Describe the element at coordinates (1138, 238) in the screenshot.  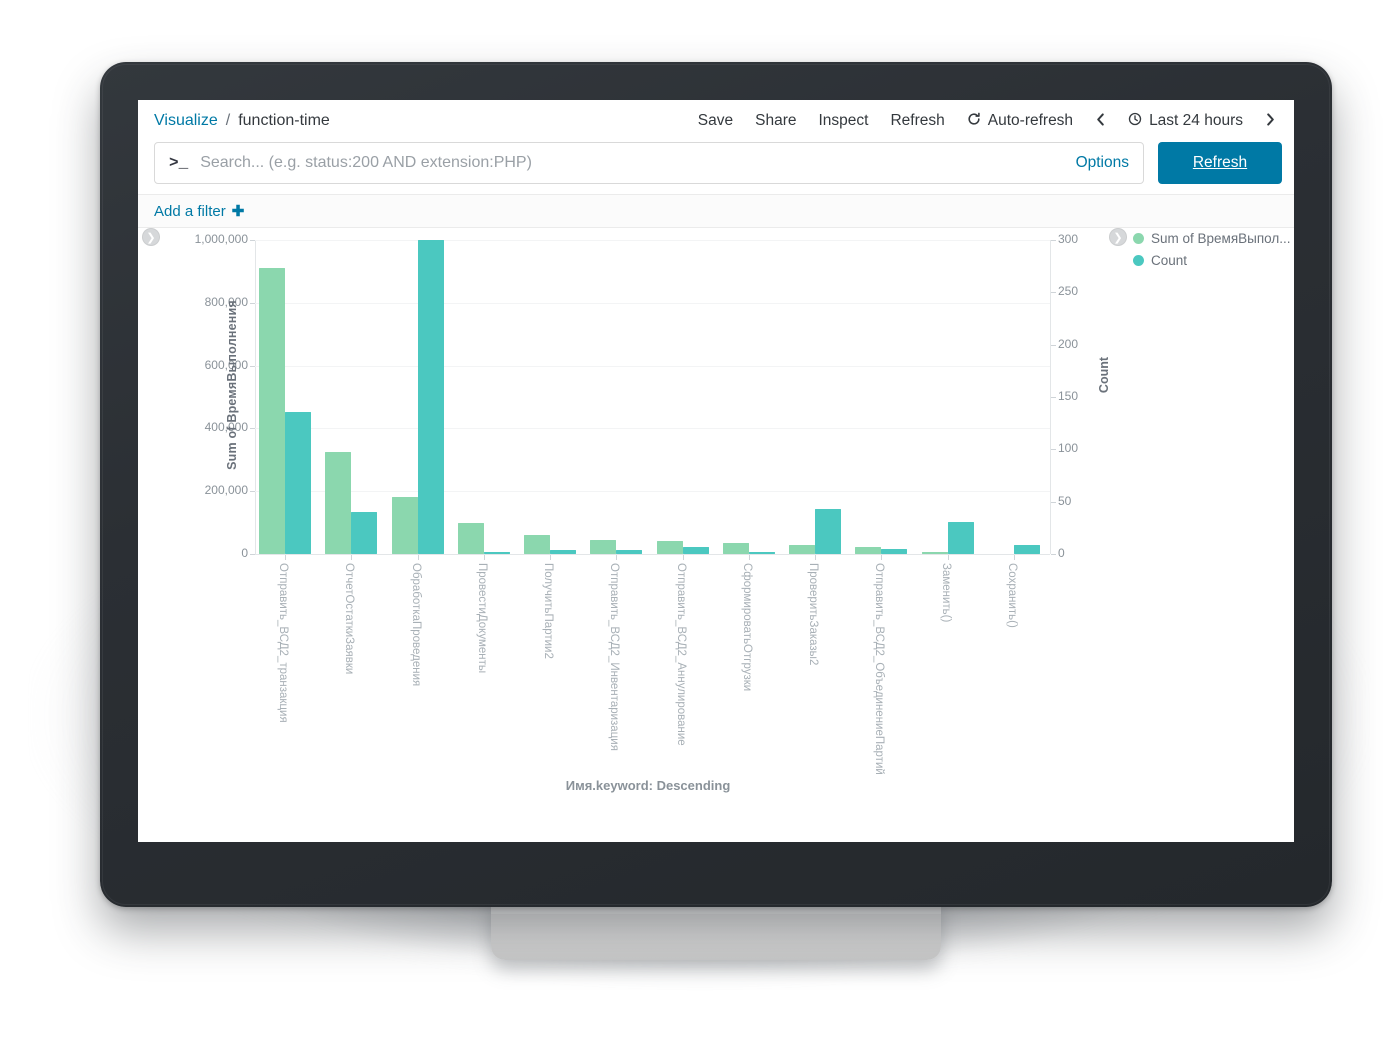
I see `legend-color-dot` at that location.